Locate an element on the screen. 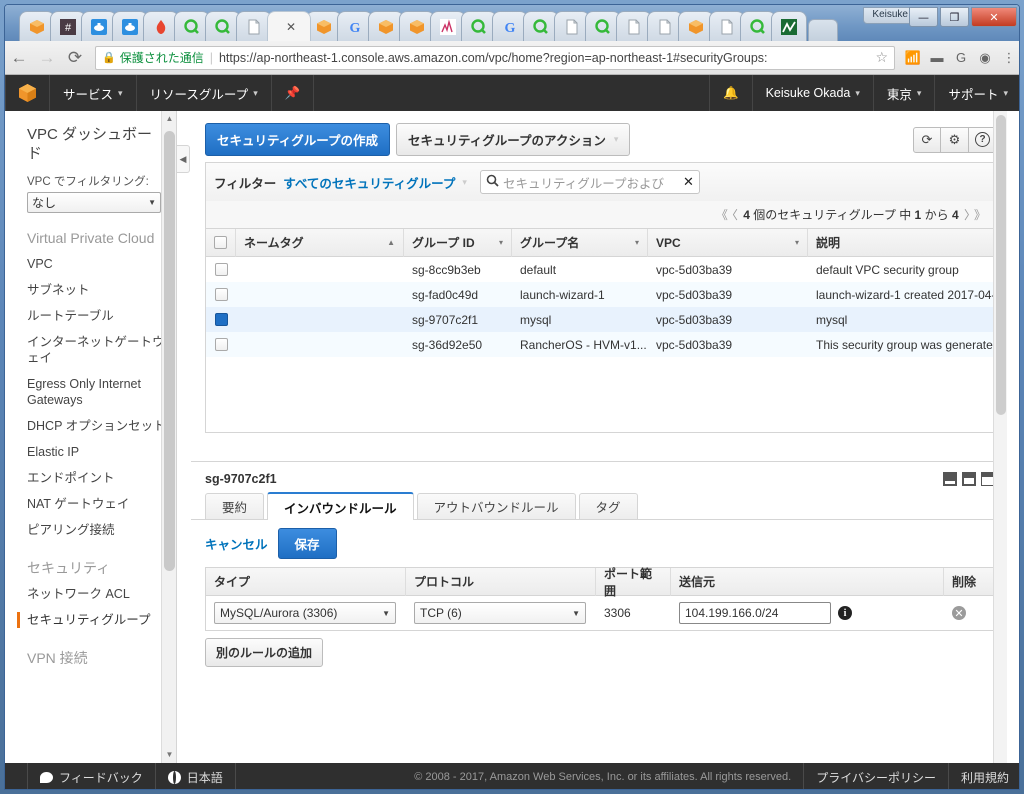 The width and height of the screenshot is (1024, 794). clear-search-icon: ✕ is located at coordinates (688, 182).